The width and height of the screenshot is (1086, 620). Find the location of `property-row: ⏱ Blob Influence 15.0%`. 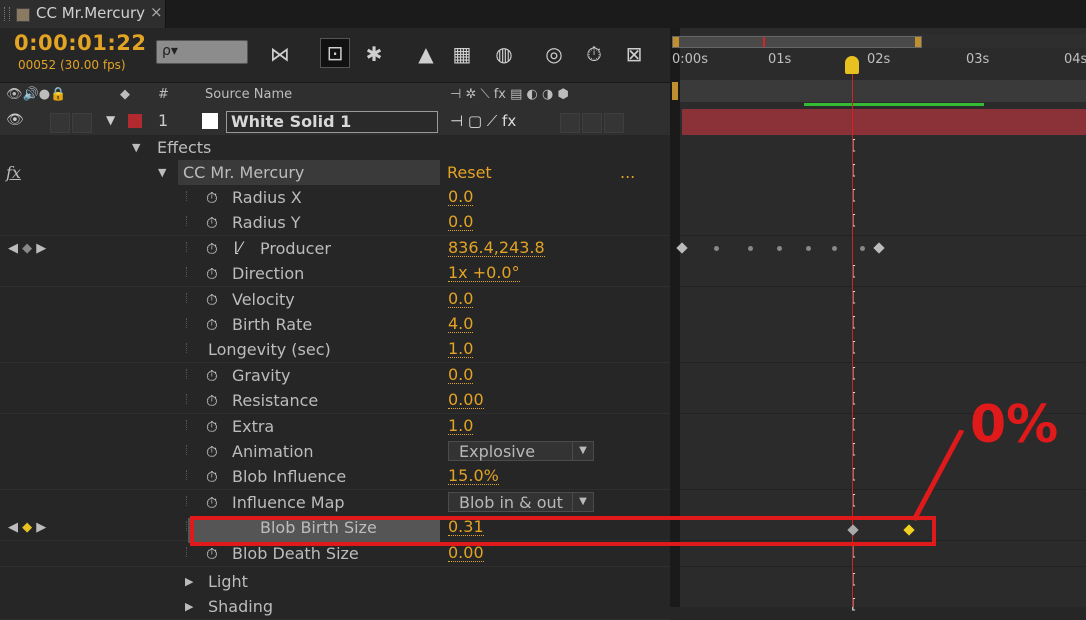

property-row: ⏱ Blob Influence 15.0% is located at coordinates (335, 477).